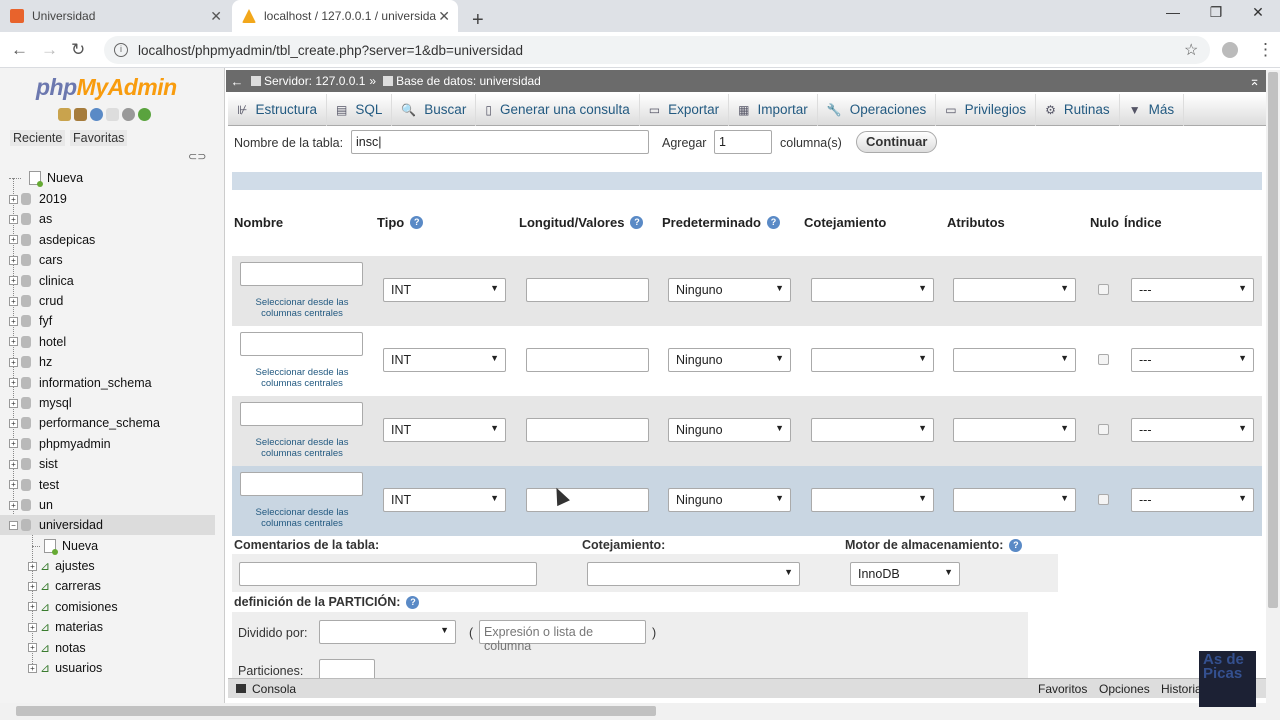  I want to click on console-history: Historial, so click(1182, 689).